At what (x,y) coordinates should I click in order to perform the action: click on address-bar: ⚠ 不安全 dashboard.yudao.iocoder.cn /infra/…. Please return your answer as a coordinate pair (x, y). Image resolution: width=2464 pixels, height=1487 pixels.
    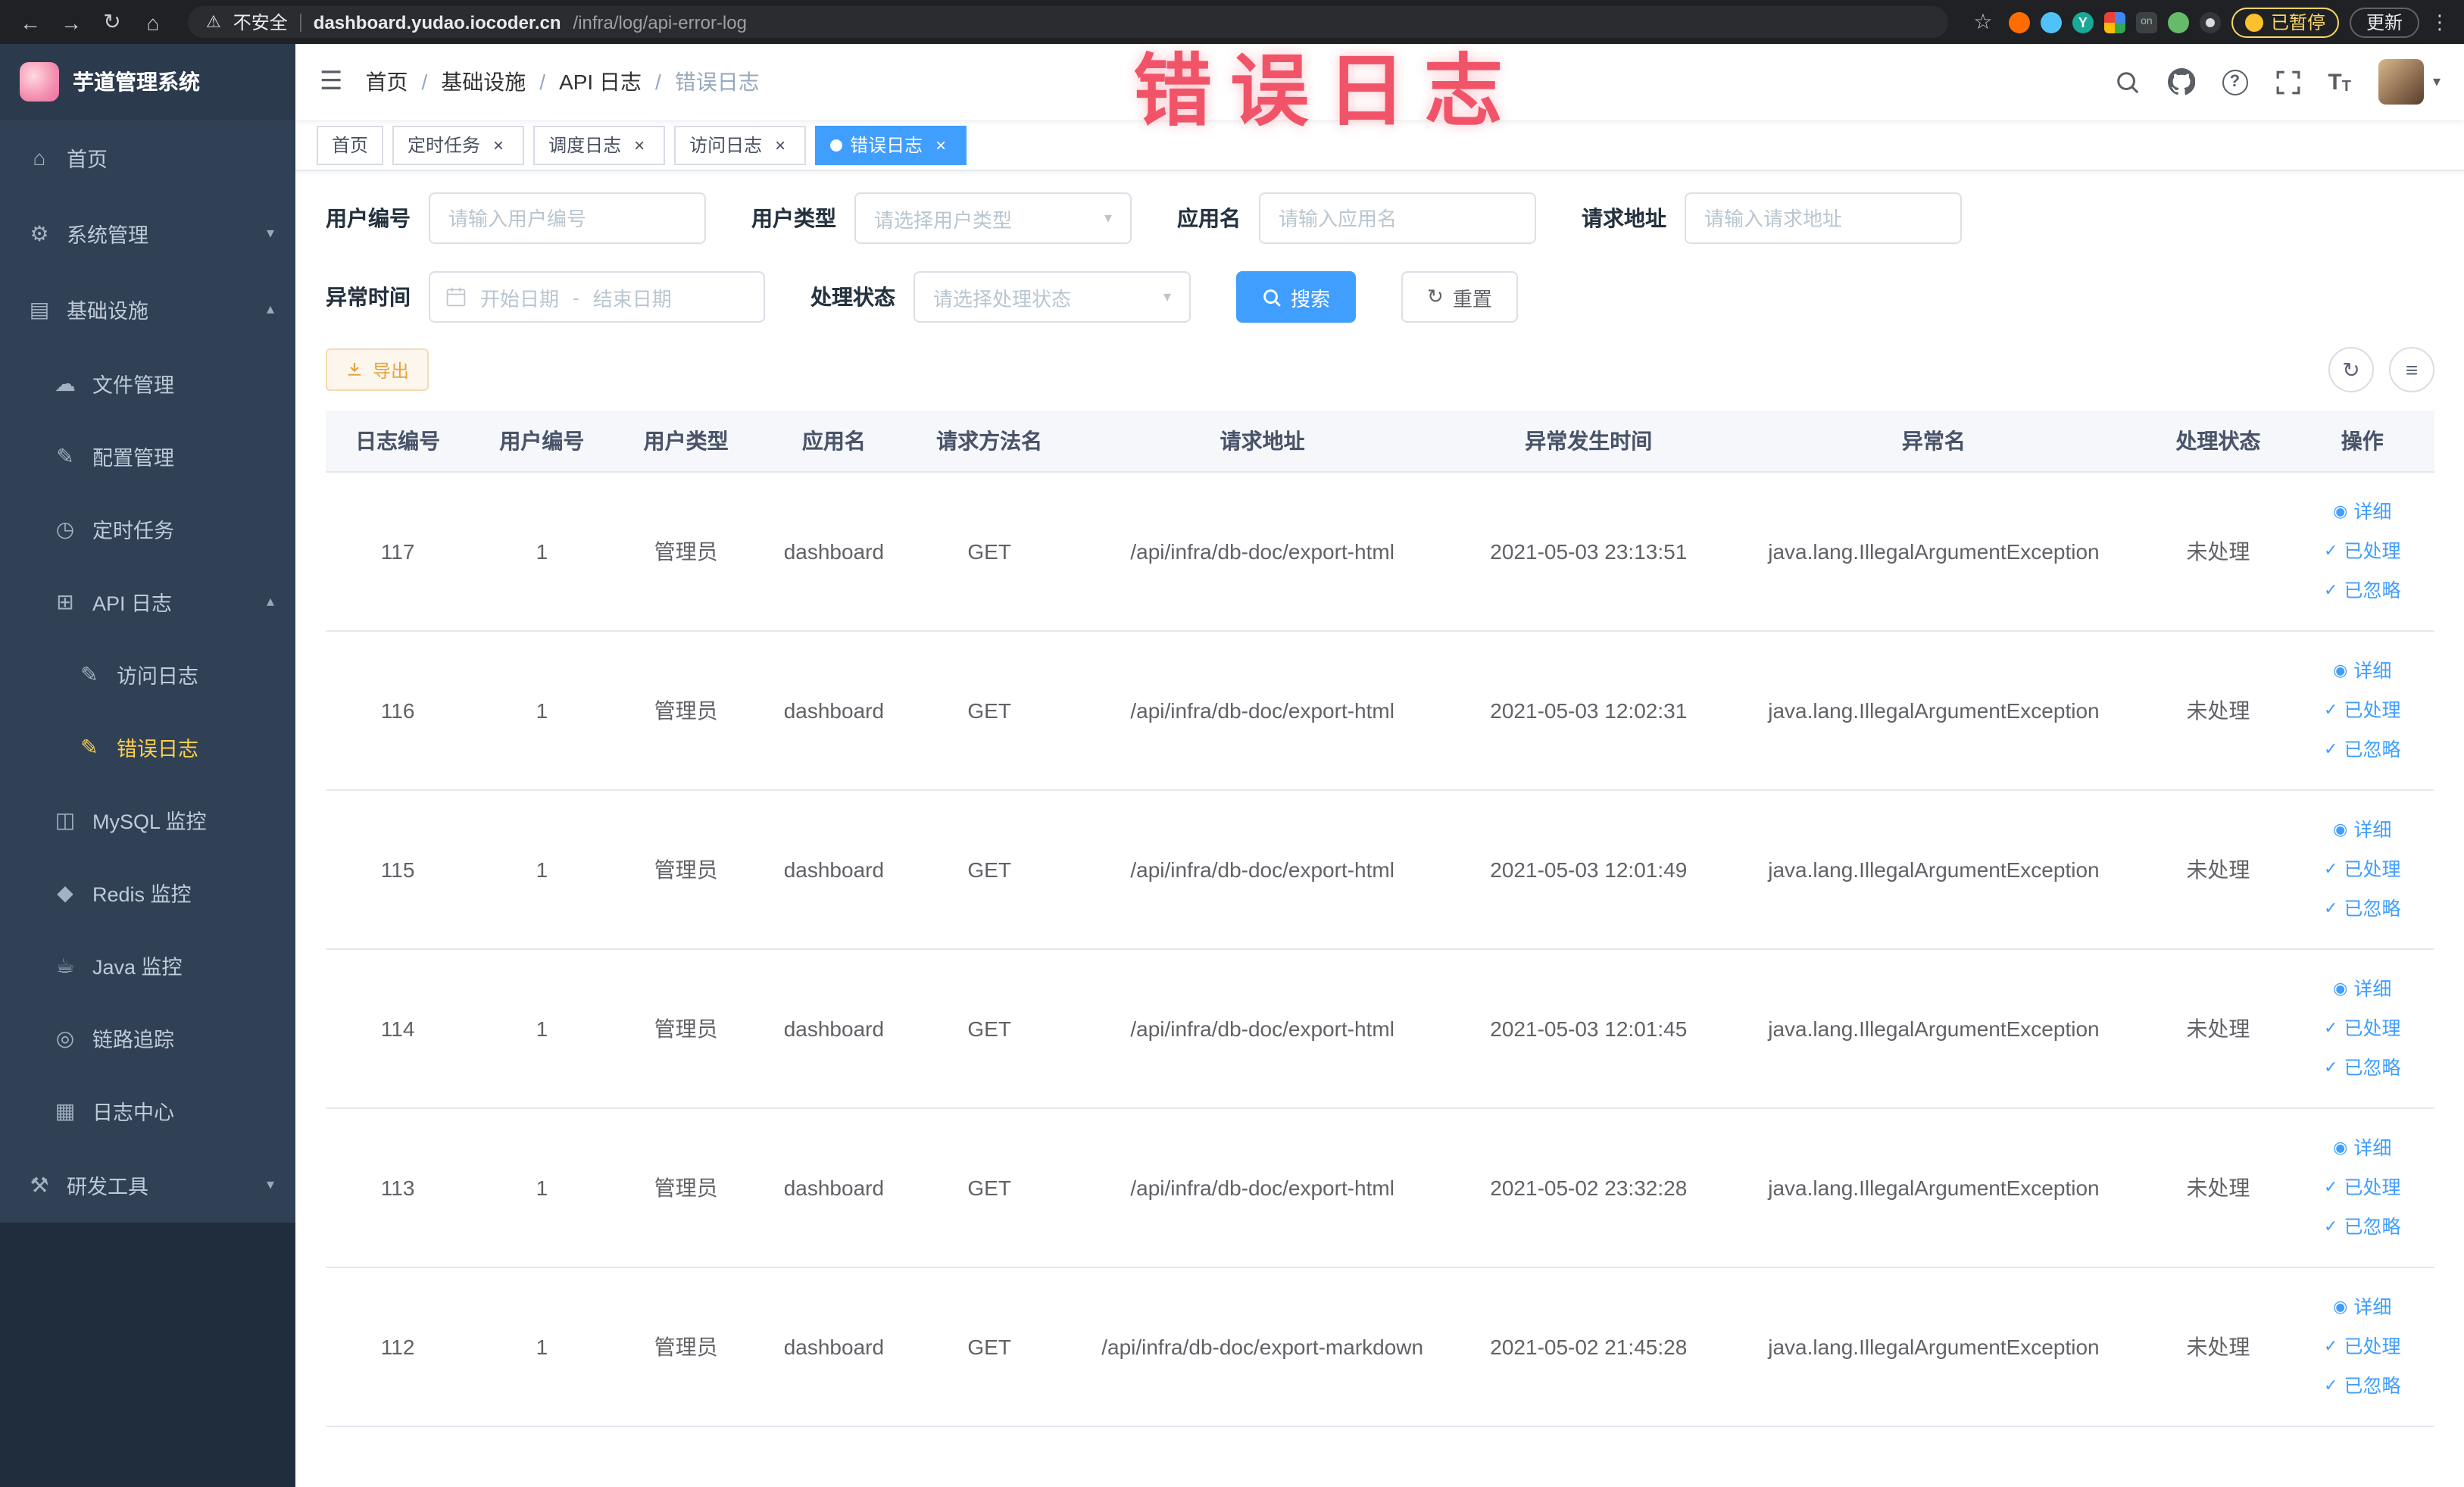
    Looking at the image, I should click on (1068, 22).